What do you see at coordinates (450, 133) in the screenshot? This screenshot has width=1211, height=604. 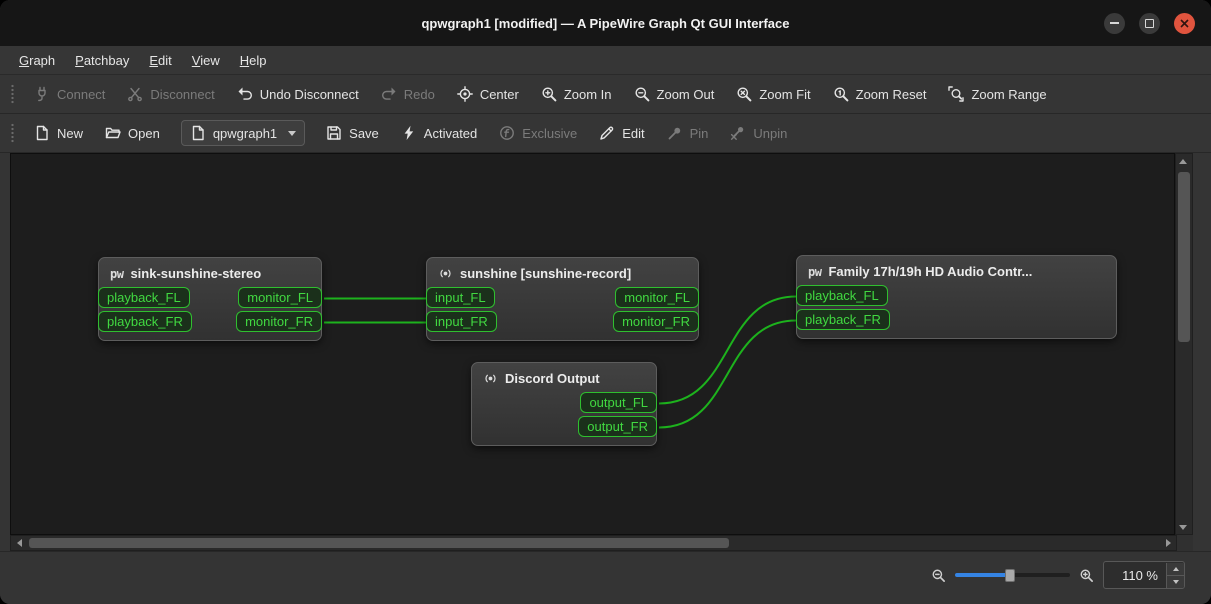 I see `activated-label: Activated` at bounding box center [450, 133].